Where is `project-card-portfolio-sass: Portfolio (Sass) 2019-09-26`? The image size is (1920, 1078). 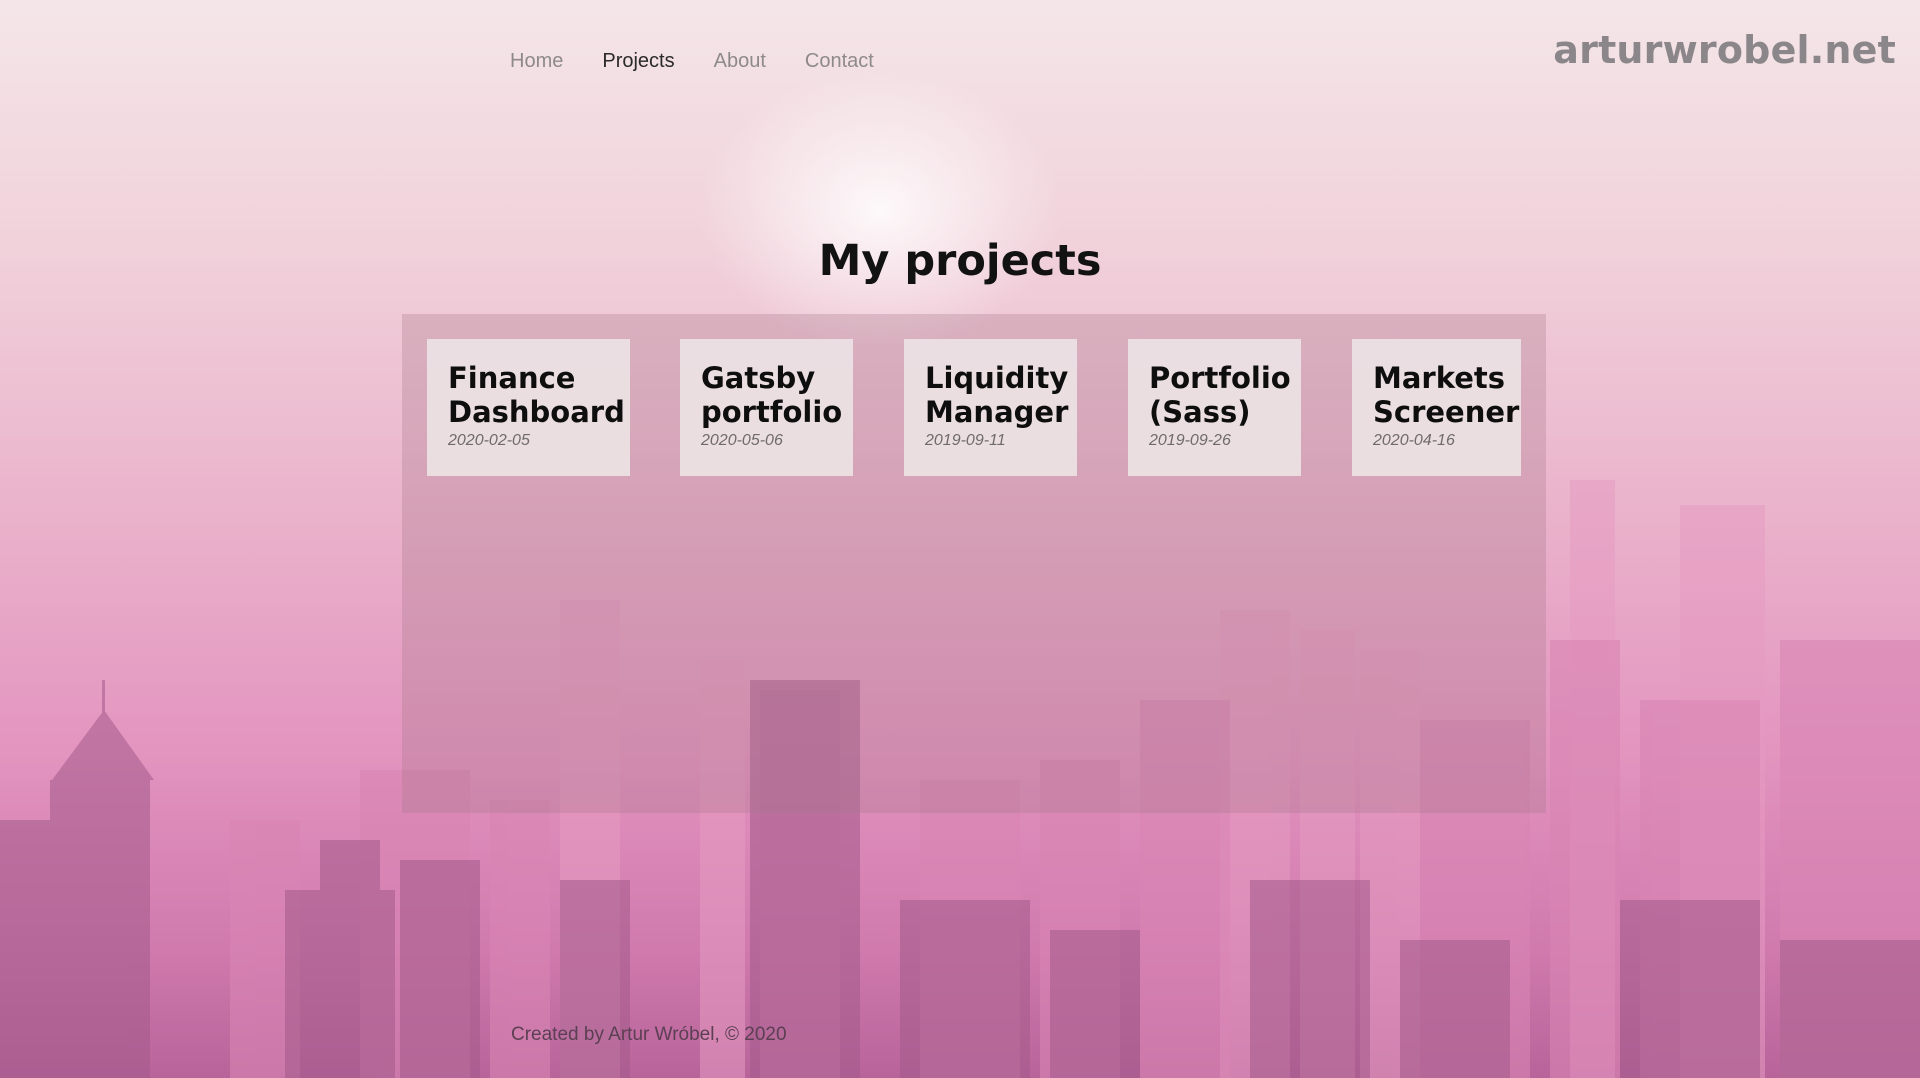
project-card-portfolio-sass: Portfolio (Sass) 2019-09-26 is located at coordinates (1214, 407).